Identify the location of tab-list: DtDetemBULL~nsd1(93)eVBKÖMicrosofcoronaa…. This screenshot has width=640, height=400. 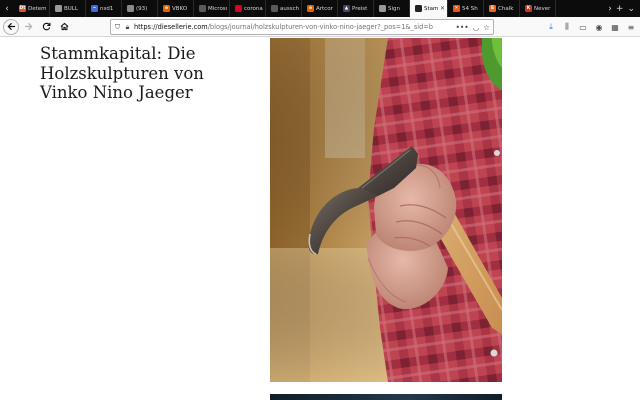
(308, 8).